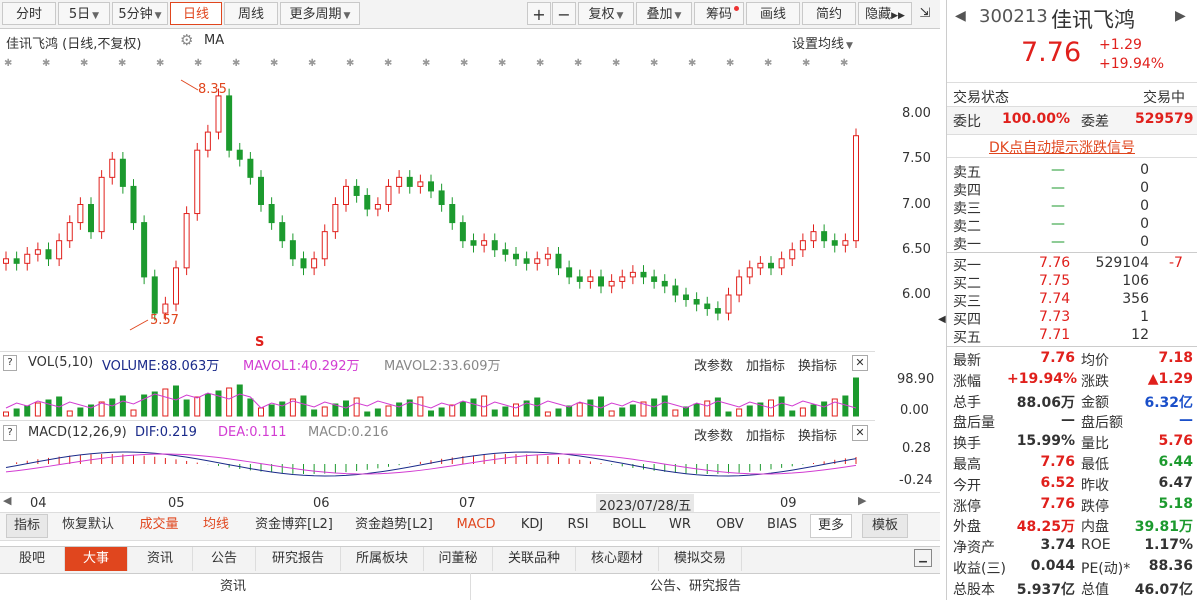 This screenshot has height=600, width=1197. I want to click on tab-forum: 股吧, so click(32, 559).